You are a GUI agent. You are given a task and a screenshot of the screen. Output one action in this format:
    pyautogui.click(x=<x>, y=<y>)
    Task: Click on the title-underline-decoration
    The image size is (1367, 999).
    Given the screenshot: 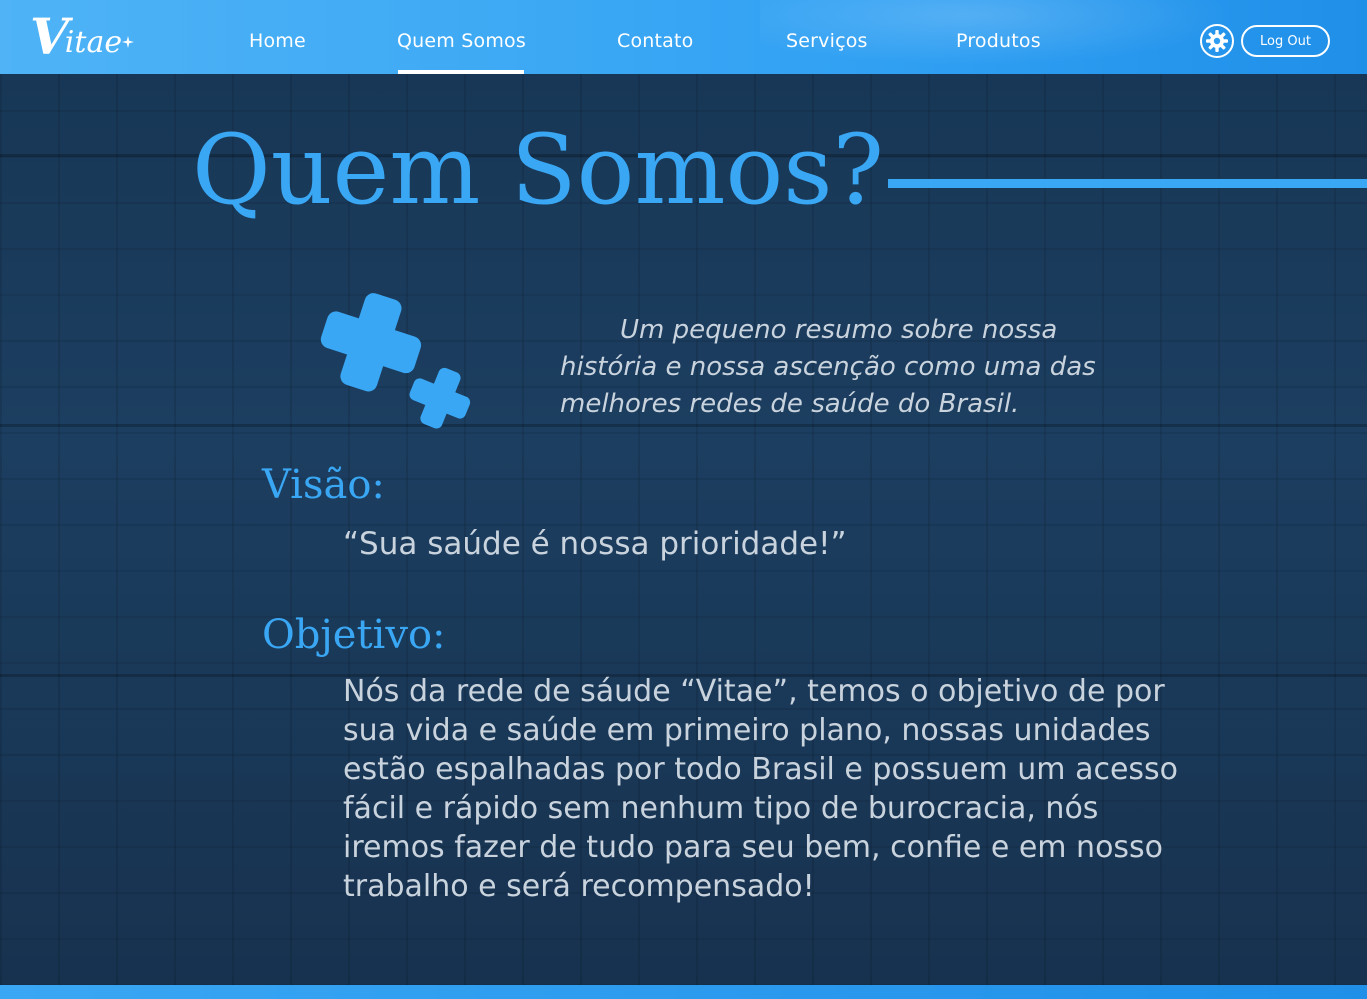 What is the action you would take?
    pyautogui.click(x=1127, y=183)
    